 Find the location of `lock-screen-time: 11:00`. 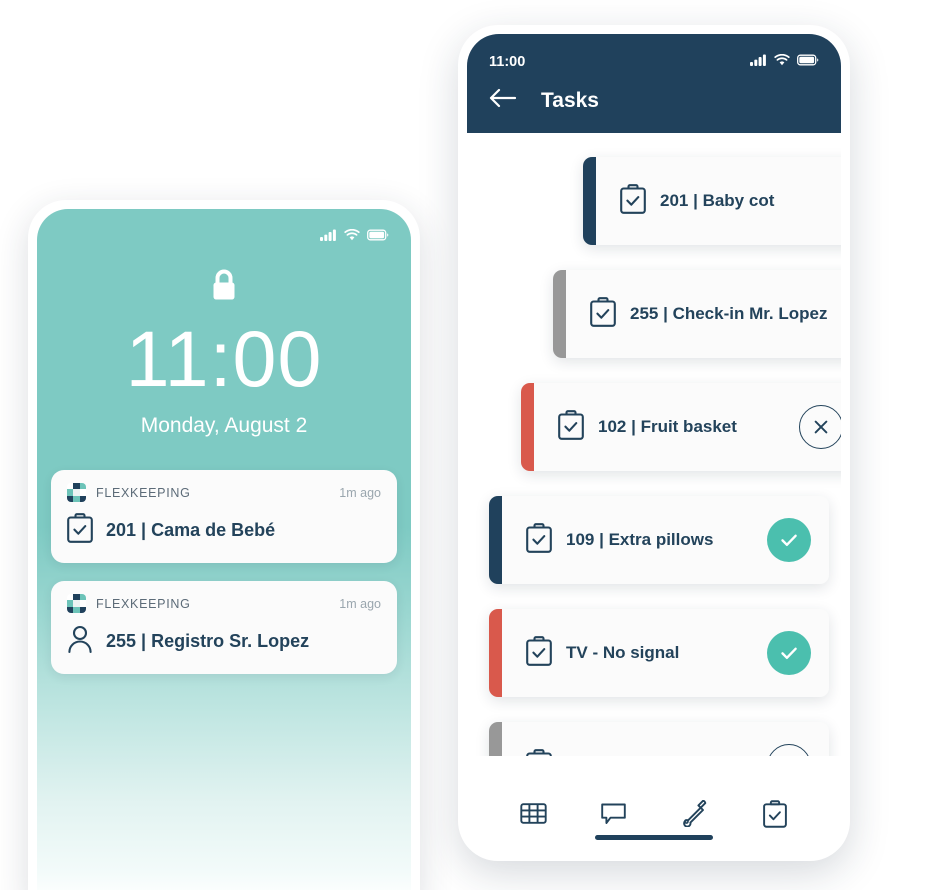

lock-screen-time: 11:00 is located at coordinates (224, 358).